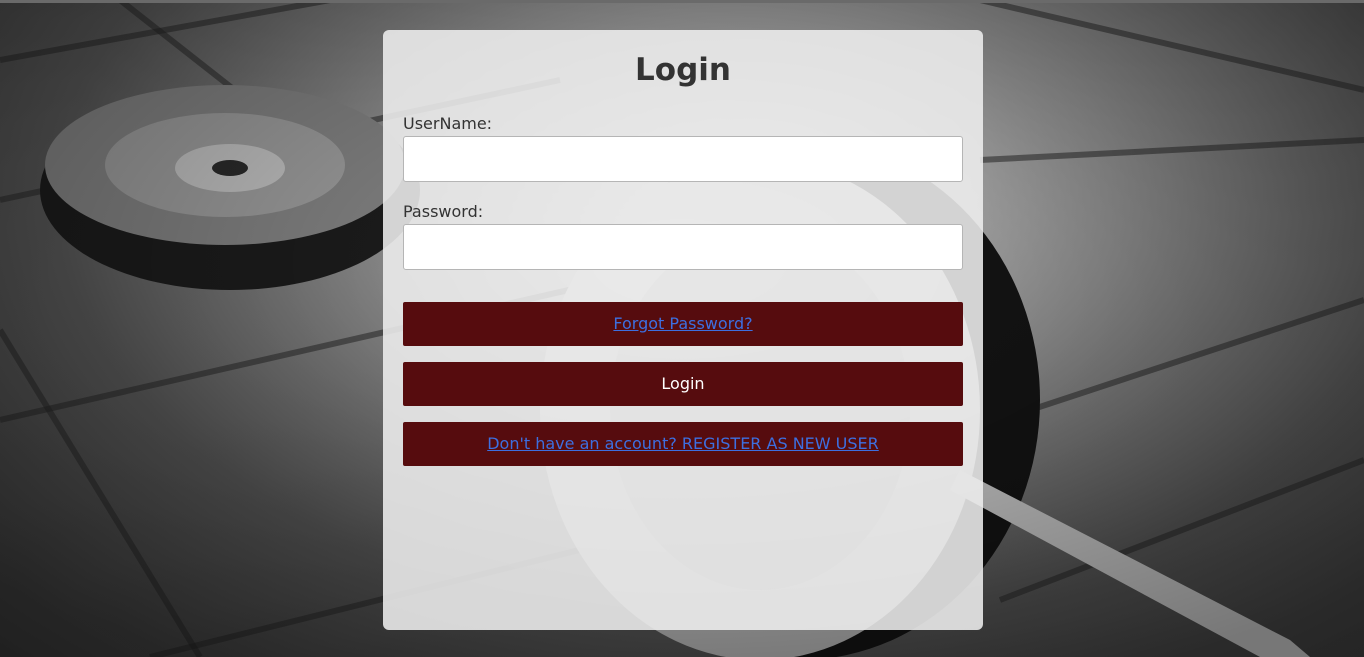 The image size is (1364, 657). I want to click on login-button: Login, so click(683, 384).